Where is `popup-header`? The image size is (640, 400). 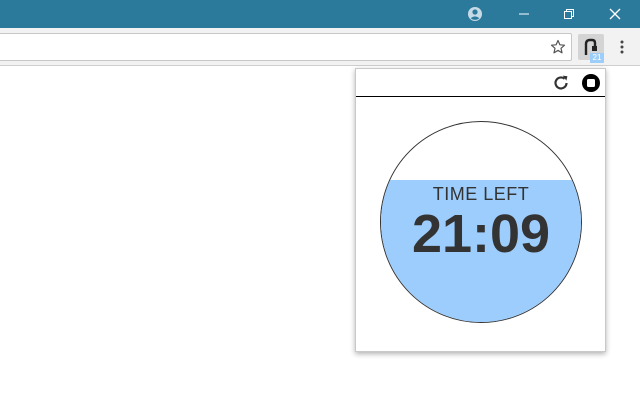 popup-header is located at coordinates (480, 83).